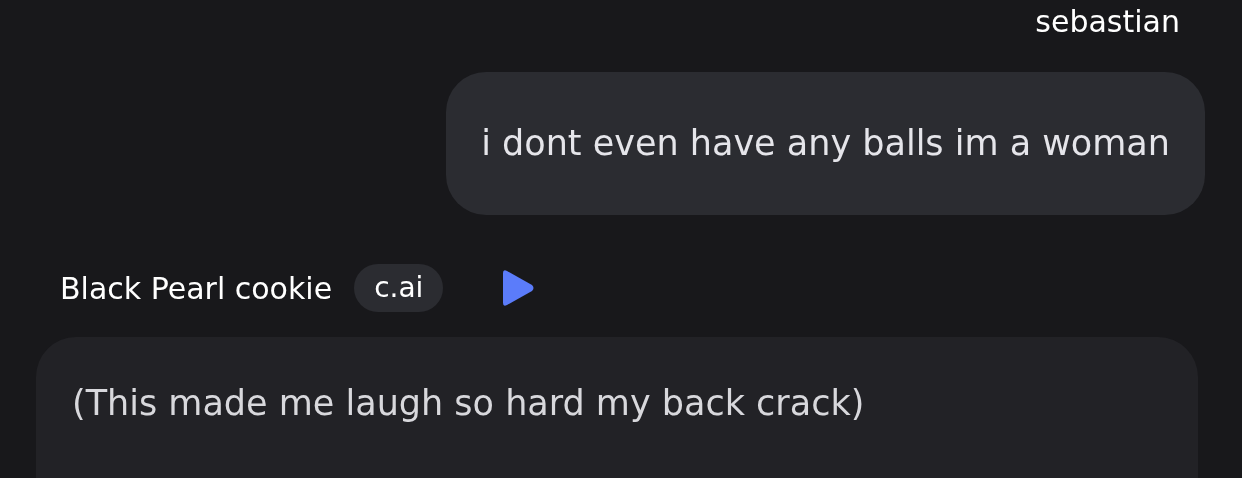  I want to click on author-name: Black Pearl cookie, so click(196, 288).